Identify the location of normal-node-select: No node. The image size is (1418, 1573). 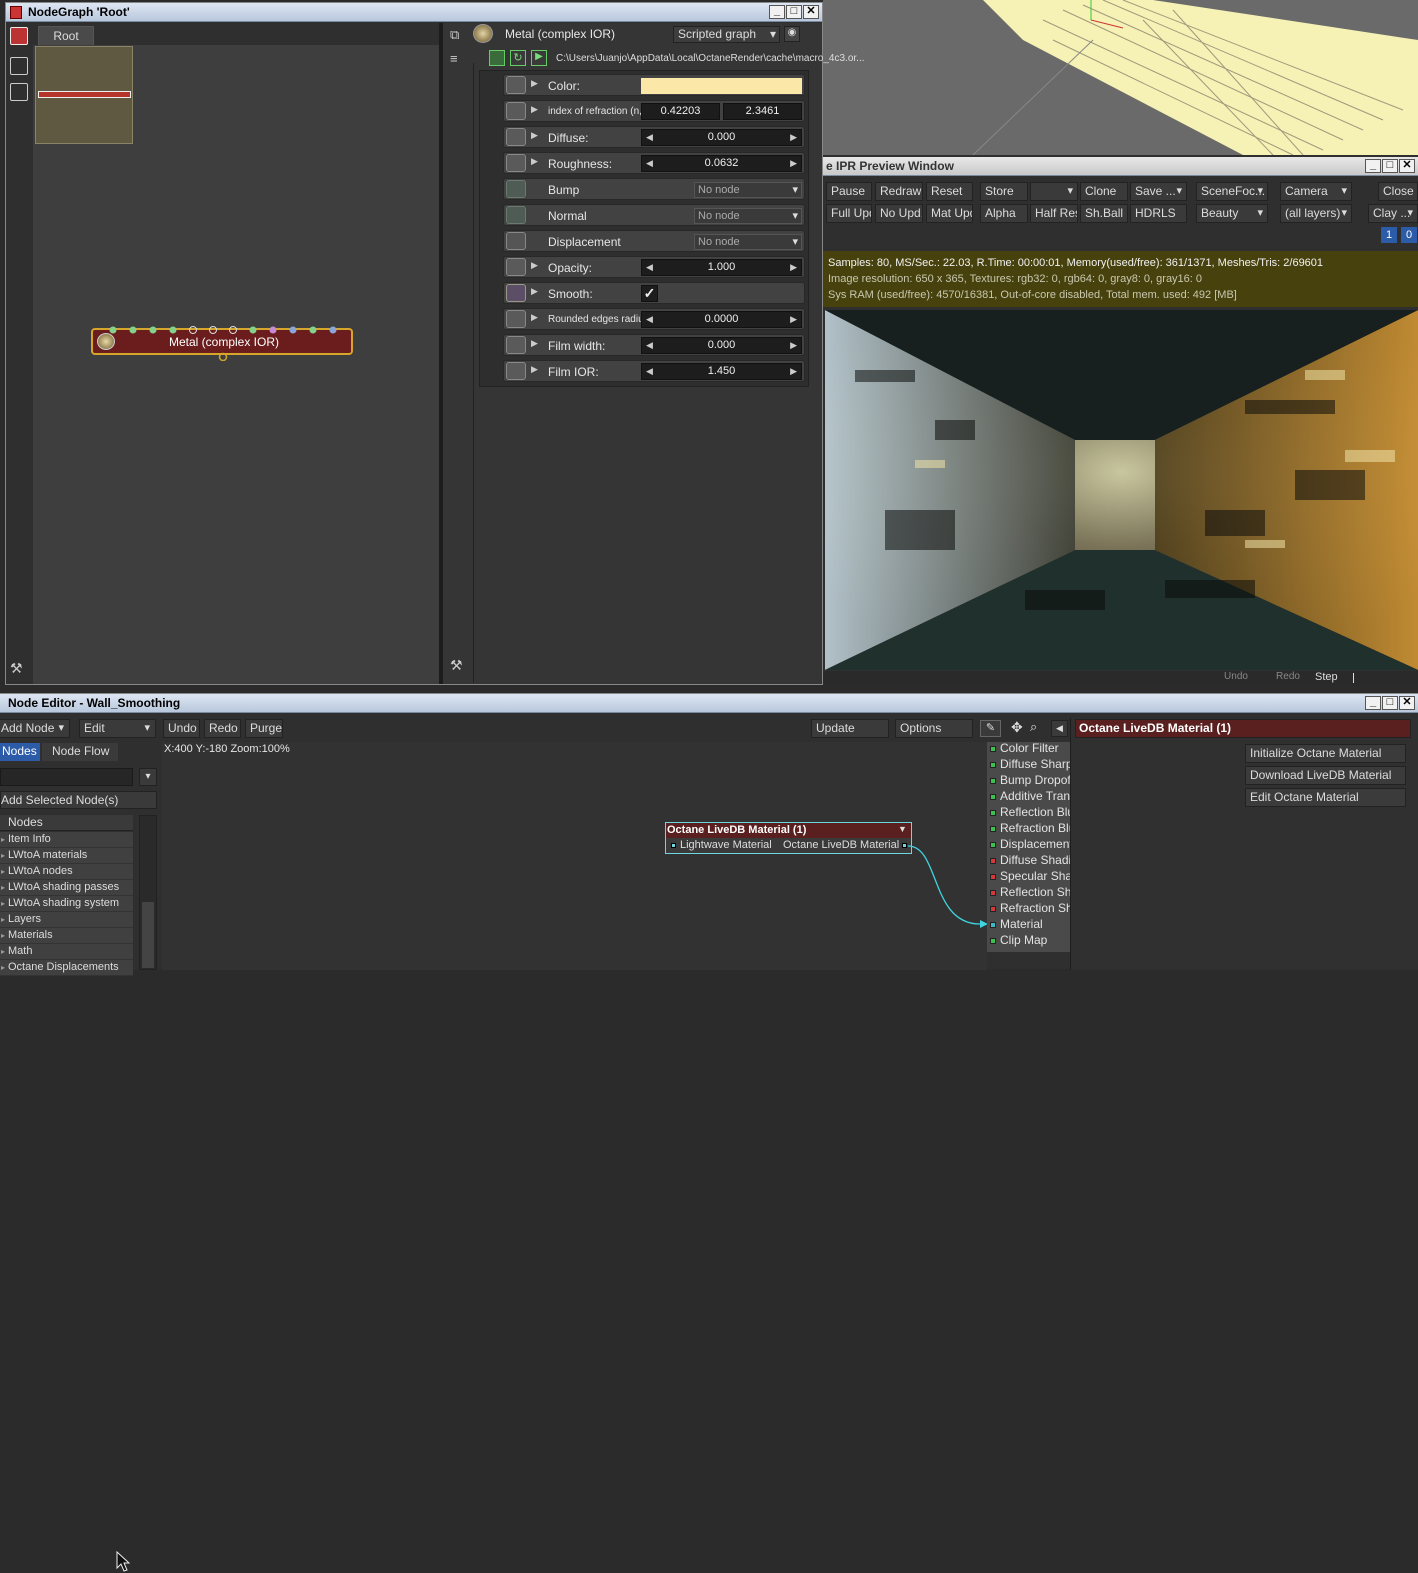
(748, 216).